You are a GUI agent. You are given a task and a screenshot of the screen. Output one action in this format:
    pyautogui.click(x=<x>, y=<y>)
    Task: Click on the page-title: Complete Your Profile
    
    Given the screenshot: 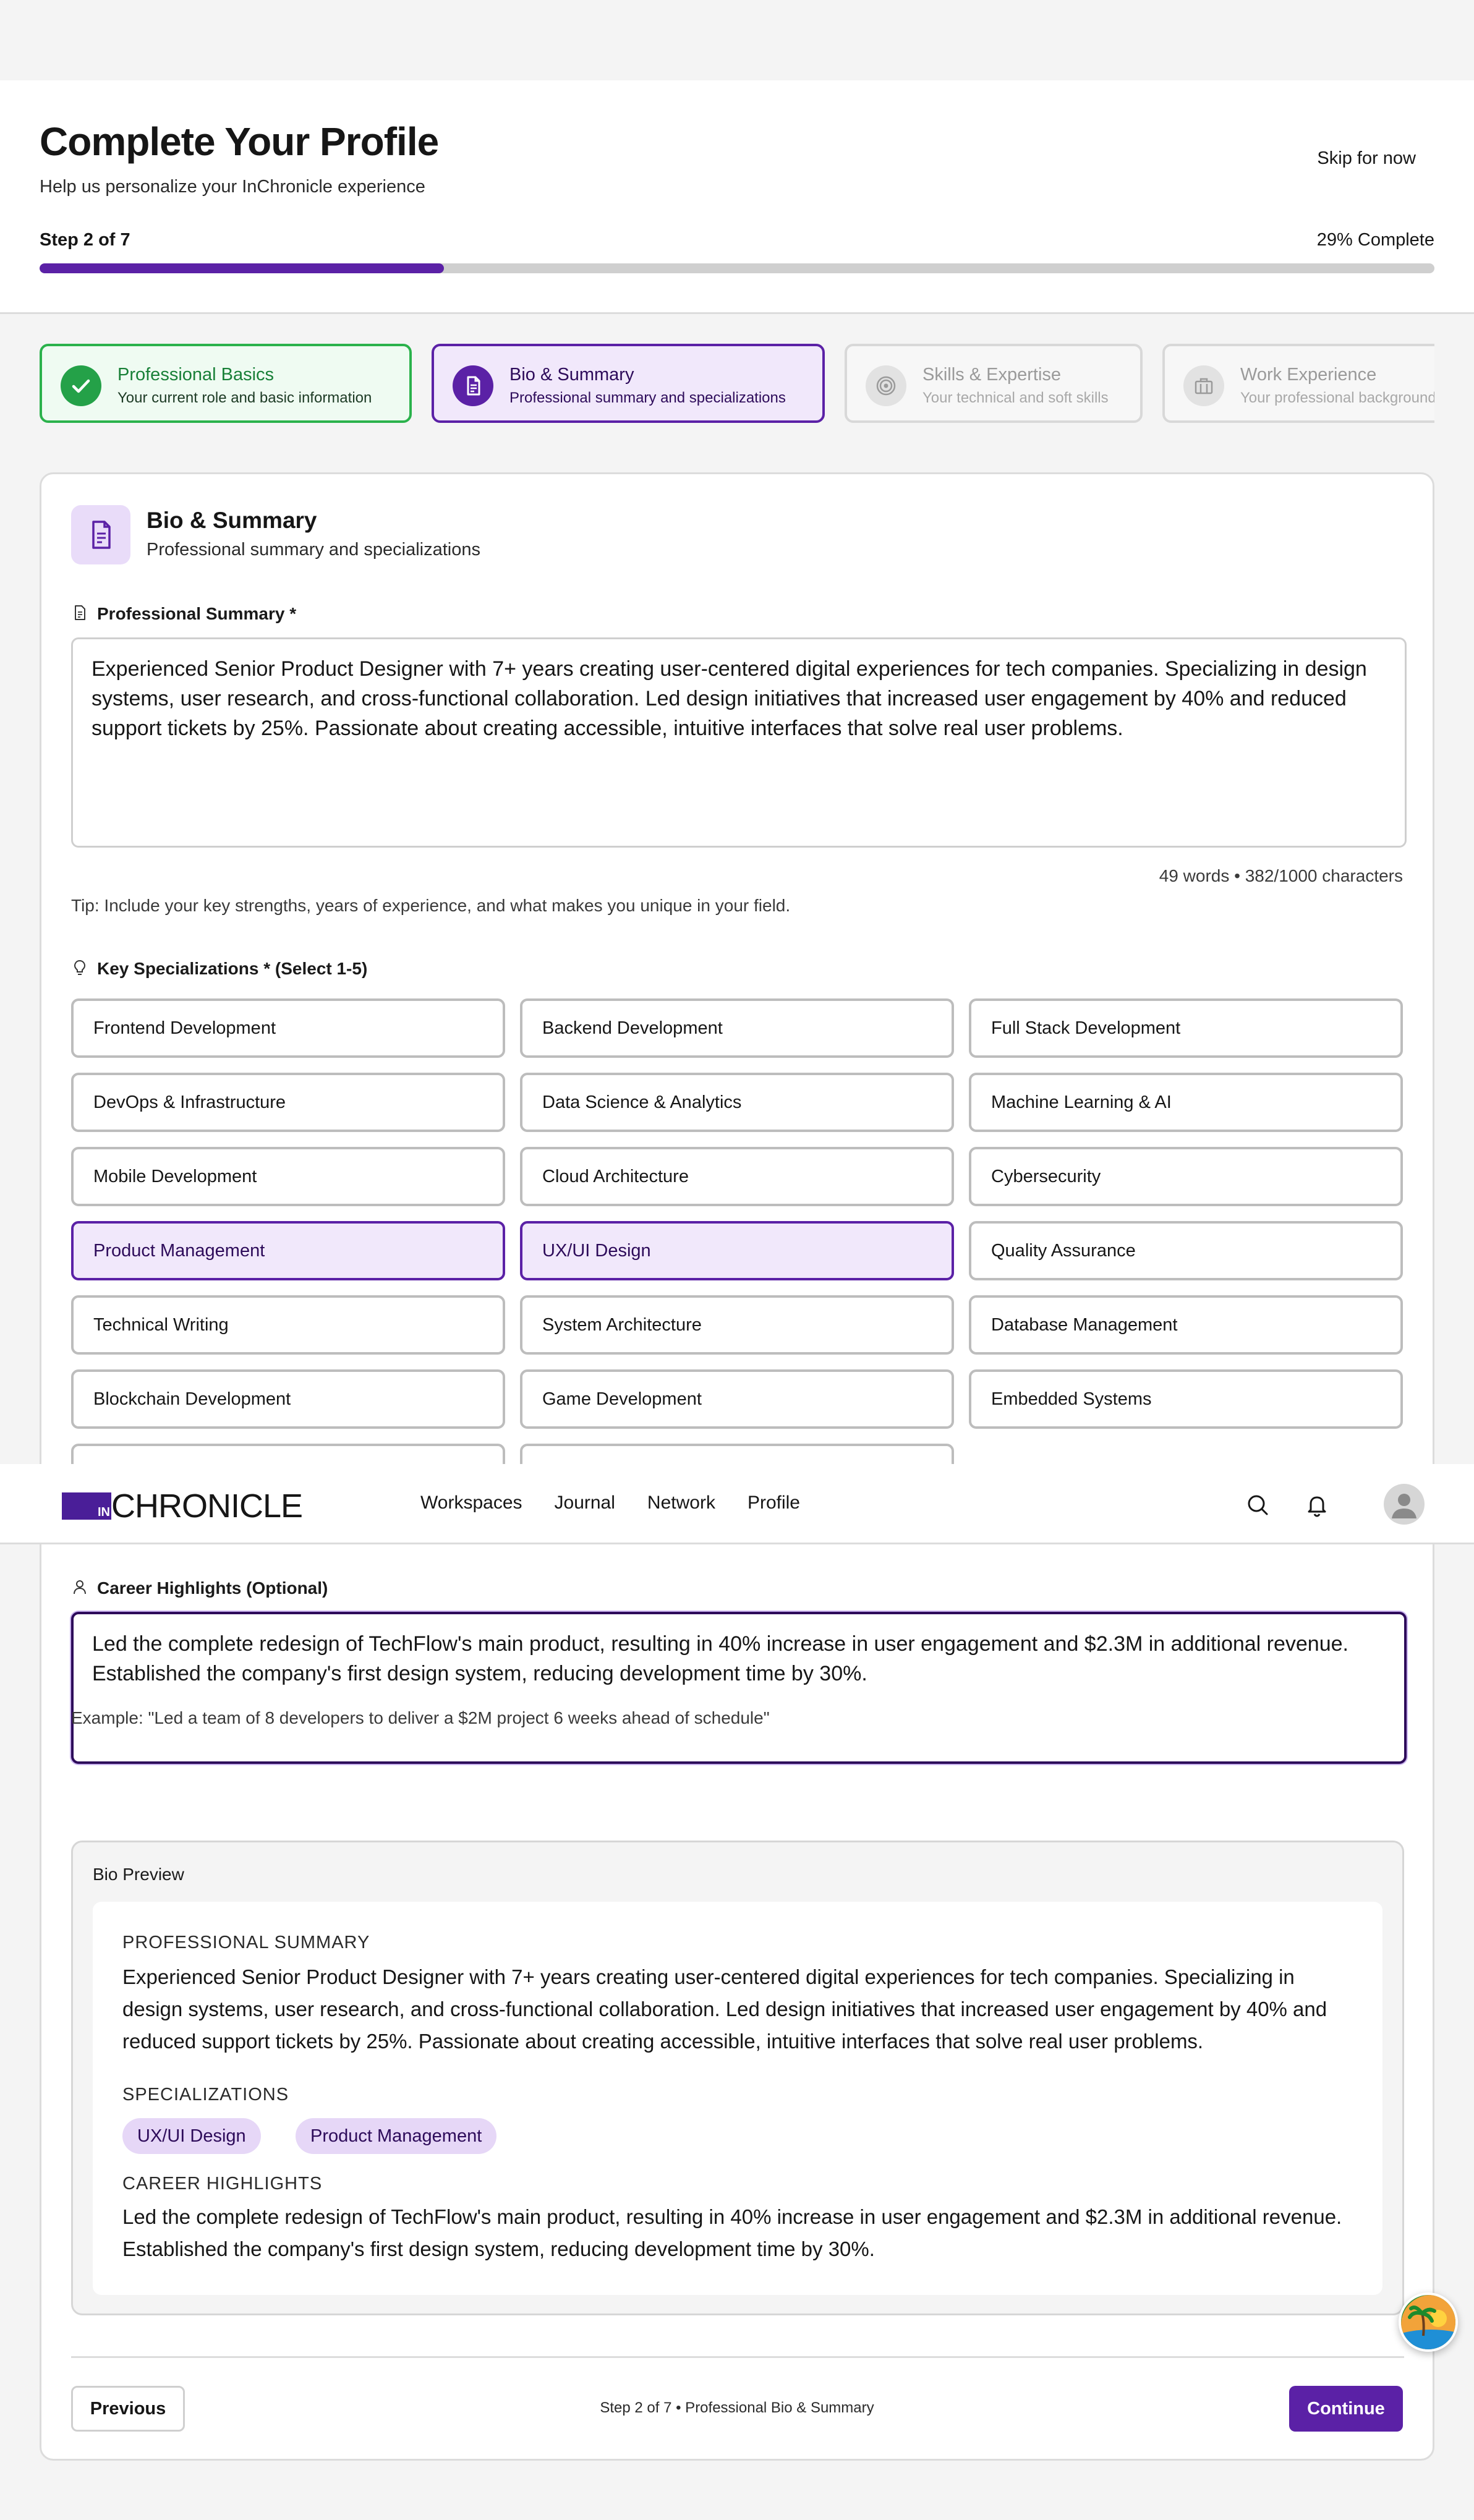 What is the action you would take?
    pyautogui.click(x=239, y=141)
    